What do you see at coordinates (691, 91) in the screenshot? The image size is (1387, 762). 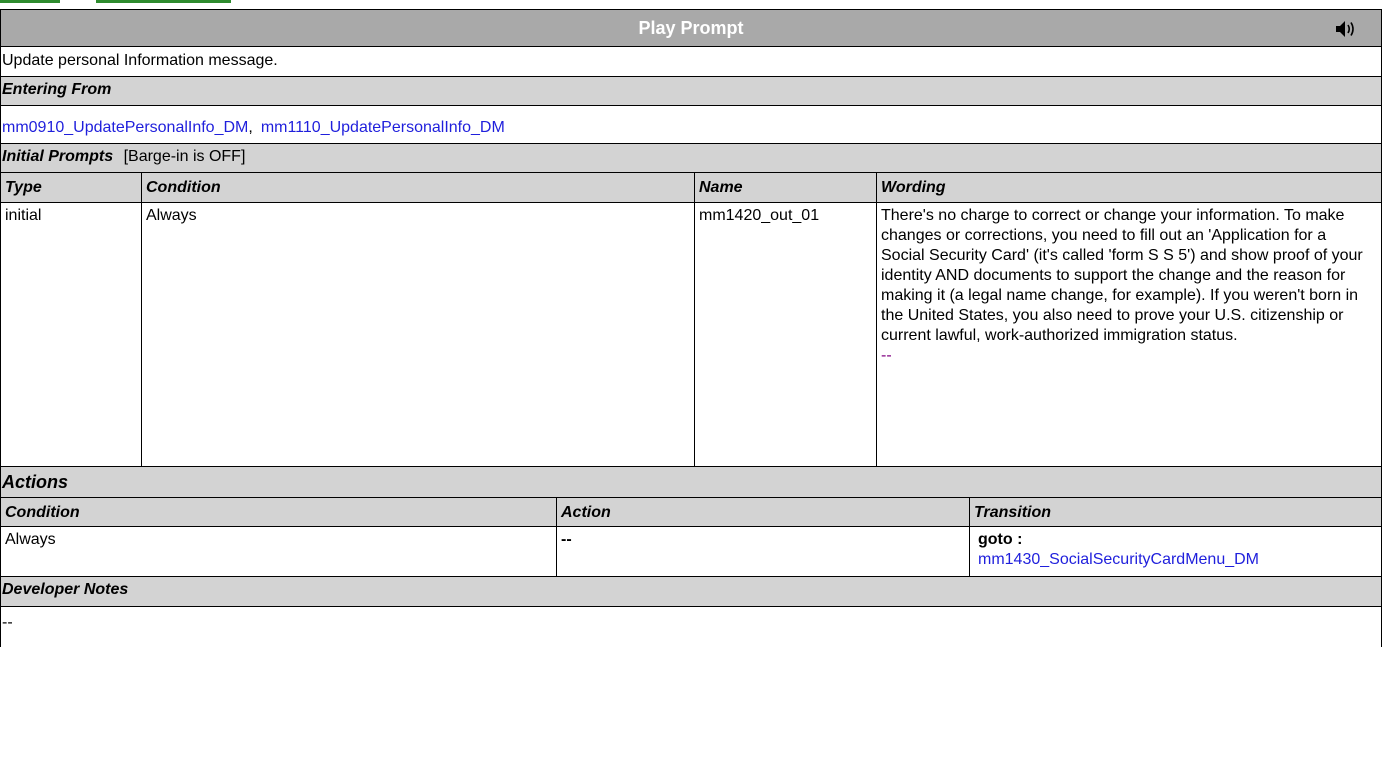 I see `entering-from-header: Entering From` at bounding box center [691, 91].